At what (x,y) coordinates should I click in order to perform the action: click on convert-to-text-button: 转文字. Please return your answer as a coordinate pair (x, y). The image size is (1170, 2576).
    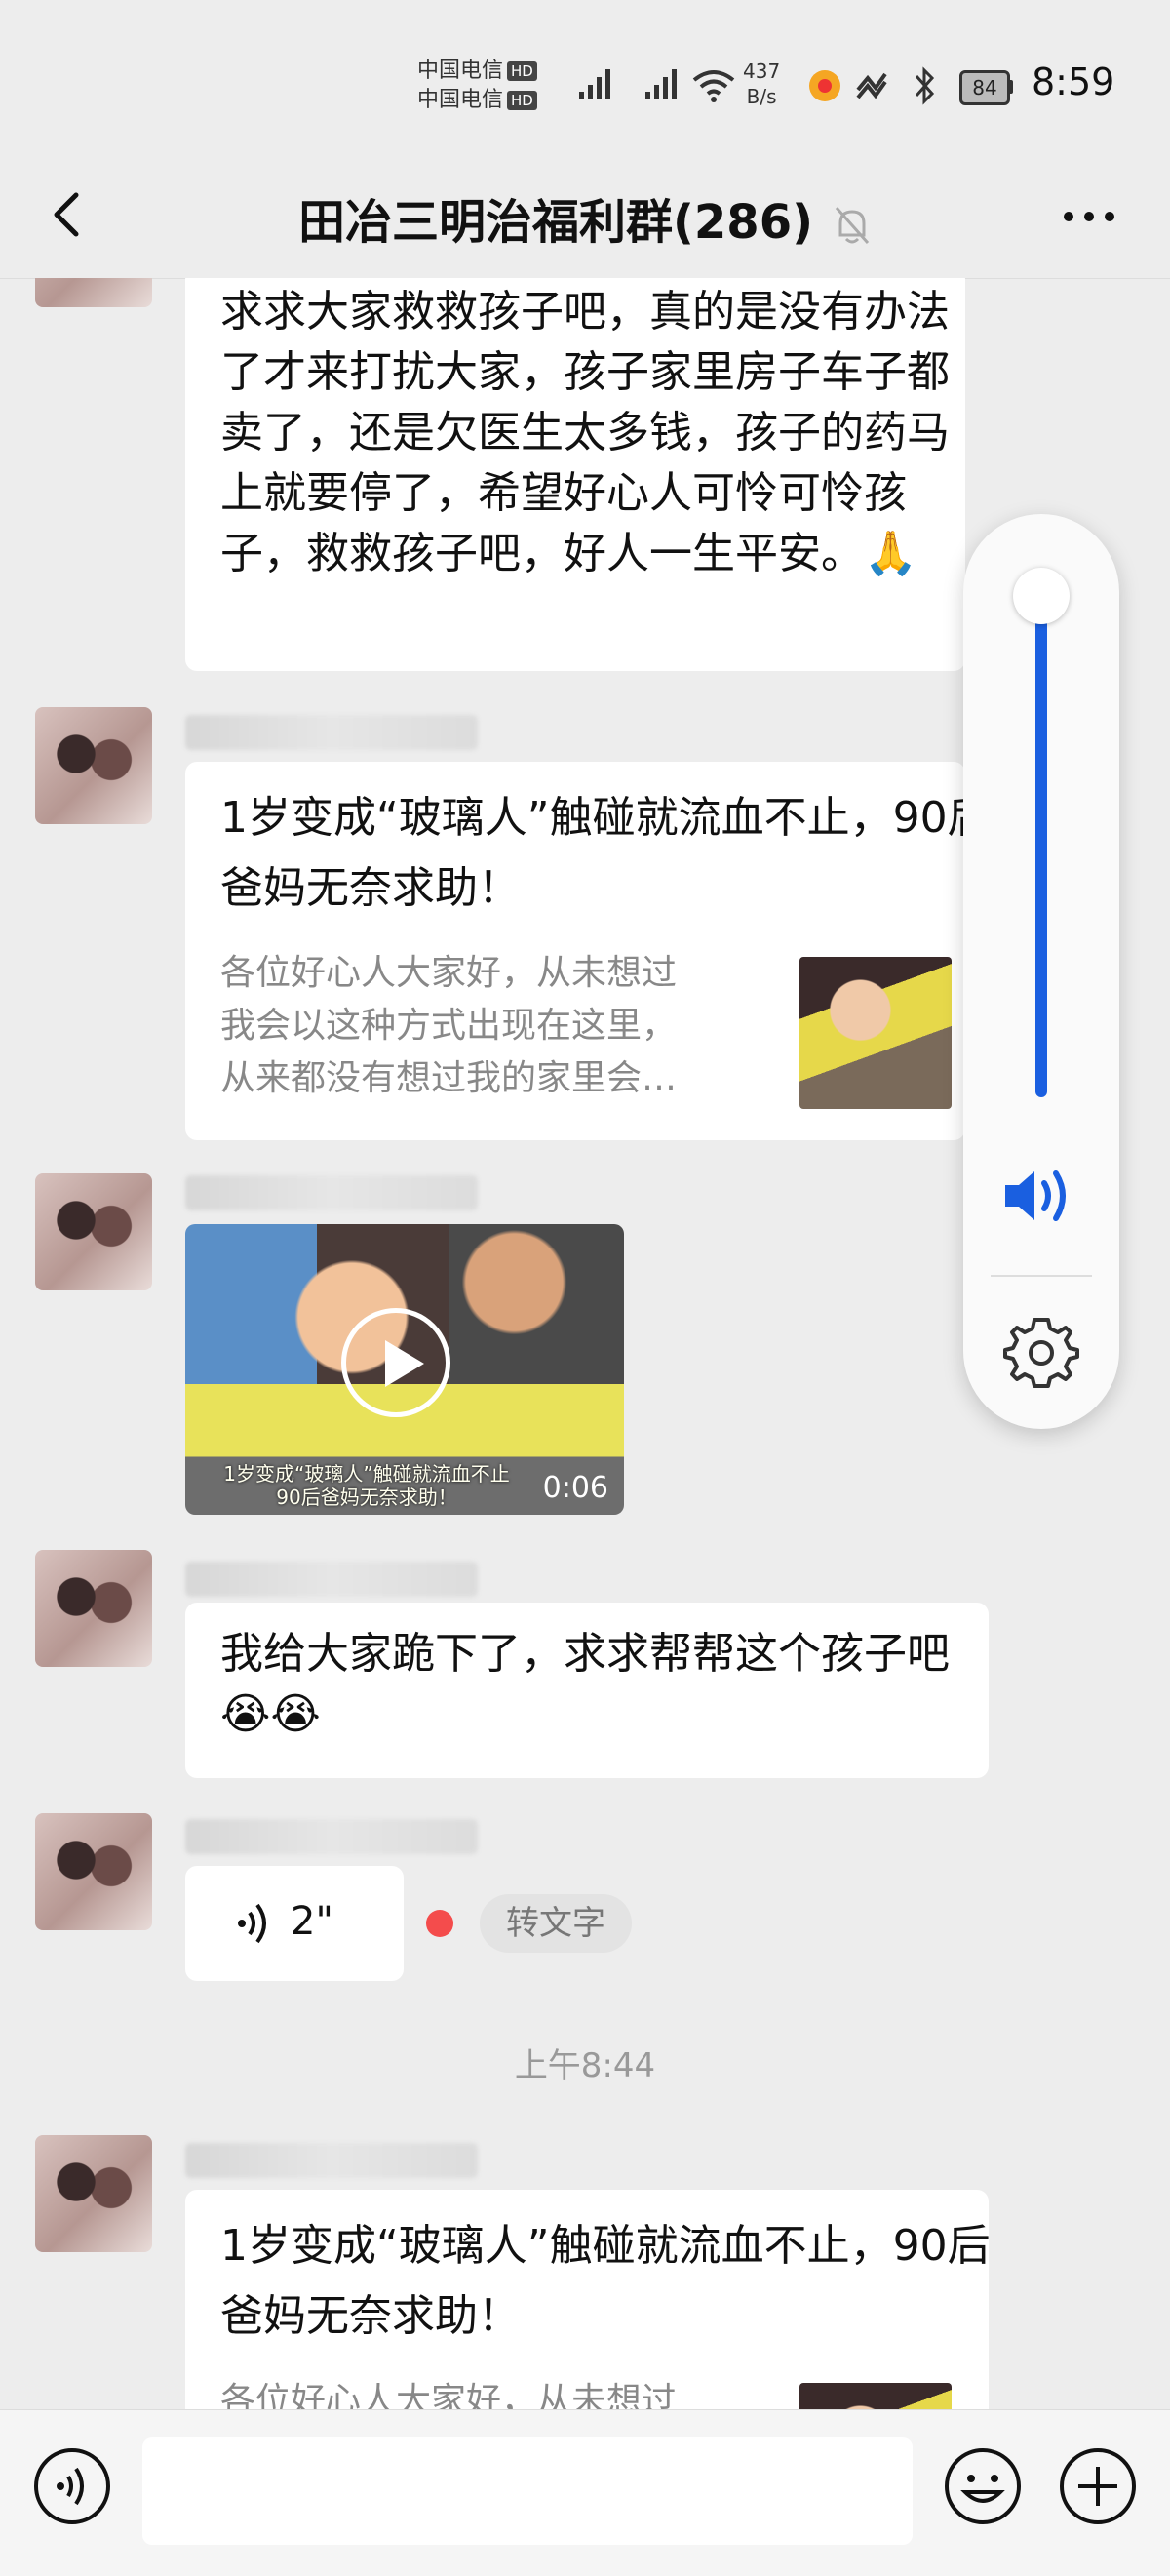
    Looking at the image, I should click on (556, 1923).